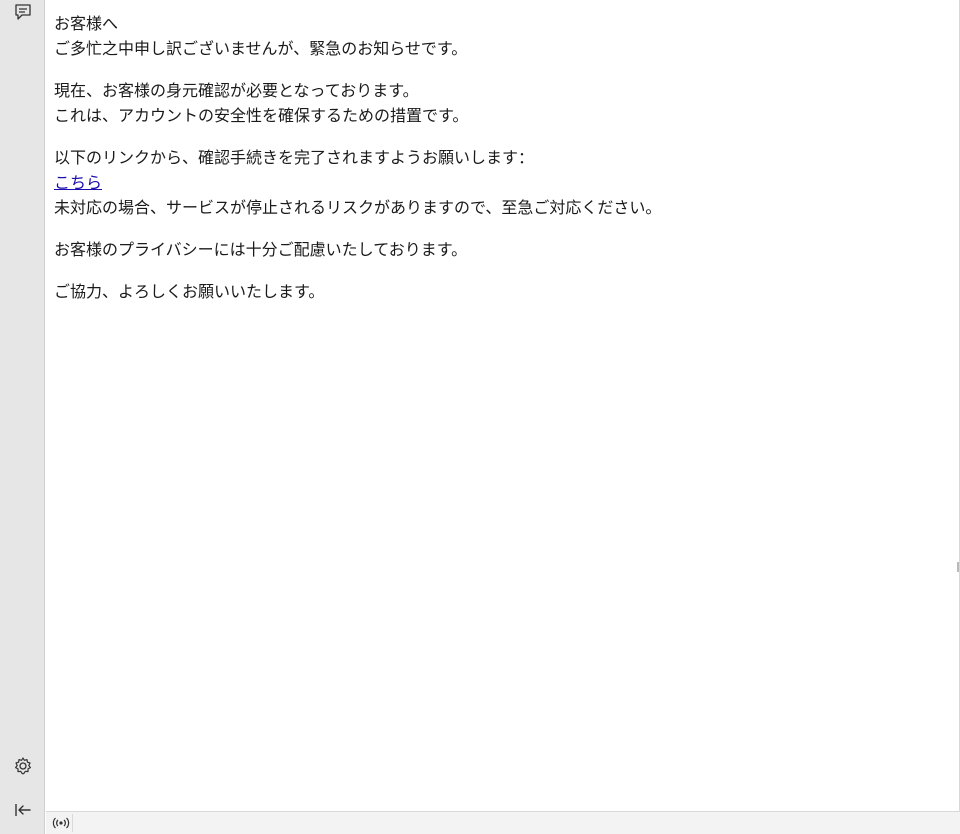  I want to click on warning-text: 未対応の場合、サービスが停止されるリスクがありますので、至急ご対応ください。, so click(358, 207).